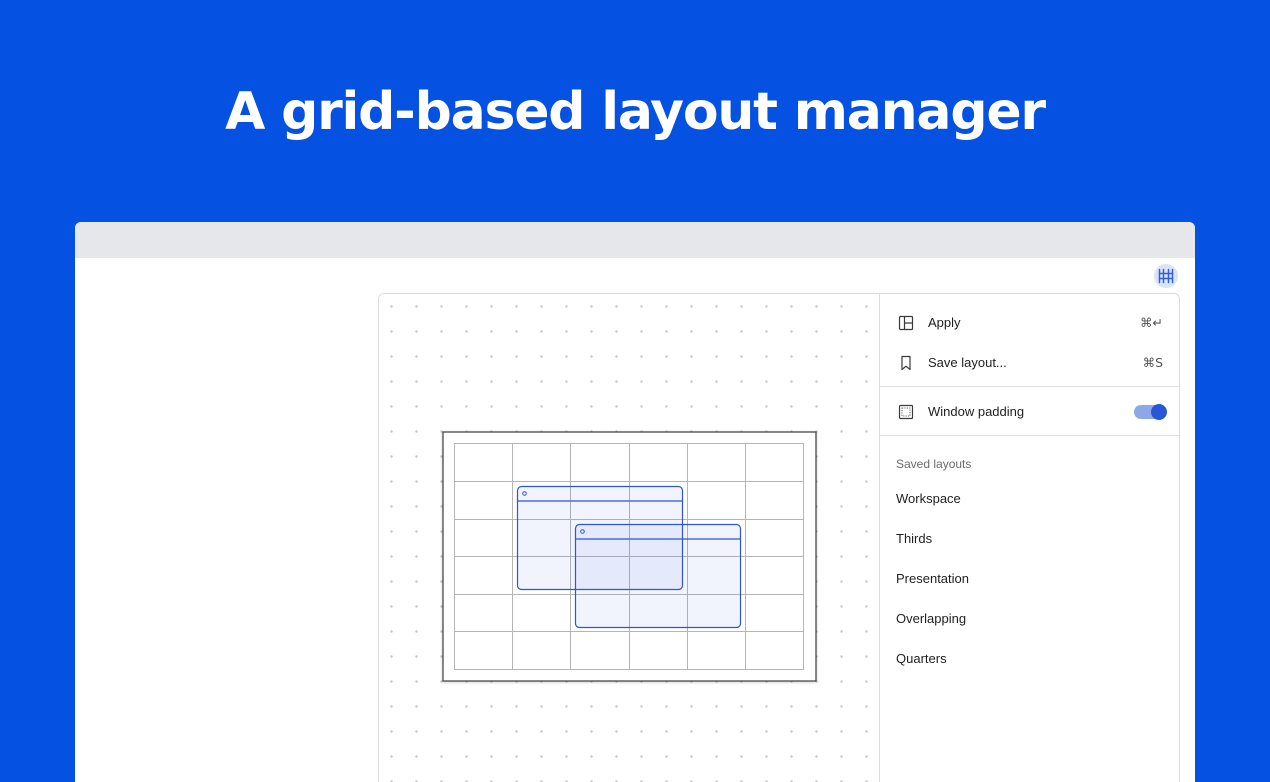  Describe the element at coordinates (906, 412) in the screenshot. I see `window-padding-icon` at that location.